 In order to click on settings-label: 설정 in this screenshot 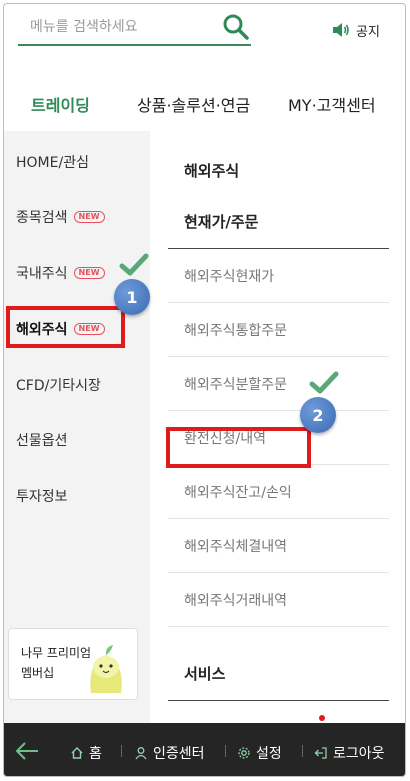, I will do `click(269, 754)`.